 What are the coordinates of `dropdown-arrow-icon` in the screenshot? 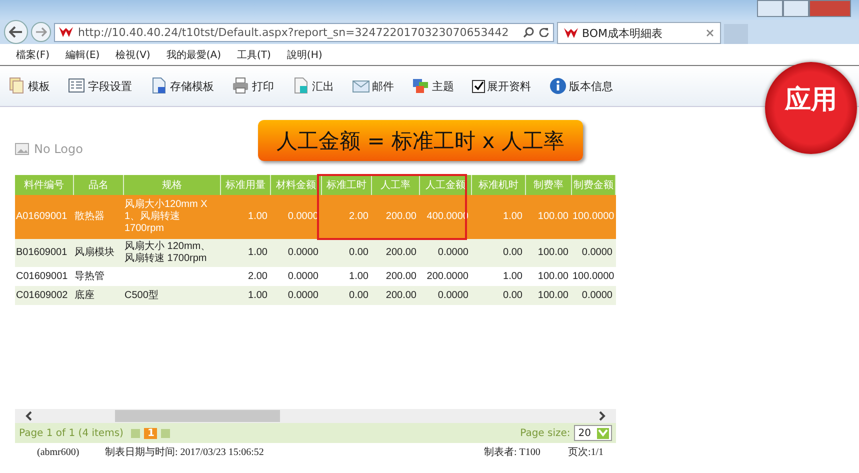 It's located at (603, 433).